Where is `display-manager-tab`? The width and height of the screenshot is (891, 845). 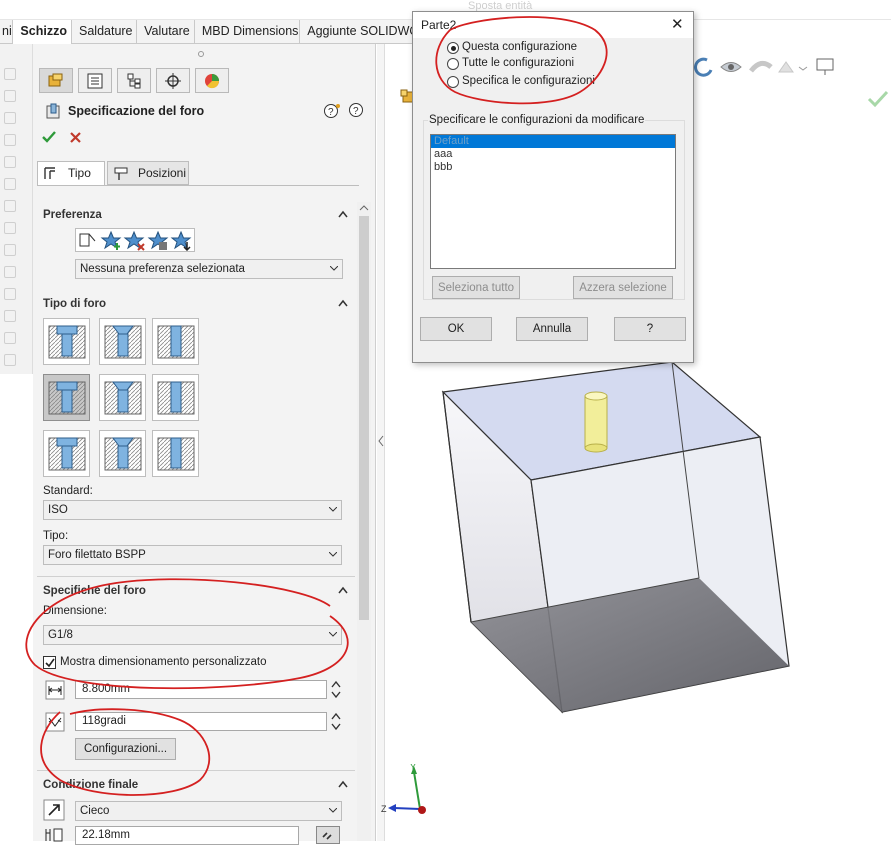
display-manager-tab is located at coordinates (212, 80).